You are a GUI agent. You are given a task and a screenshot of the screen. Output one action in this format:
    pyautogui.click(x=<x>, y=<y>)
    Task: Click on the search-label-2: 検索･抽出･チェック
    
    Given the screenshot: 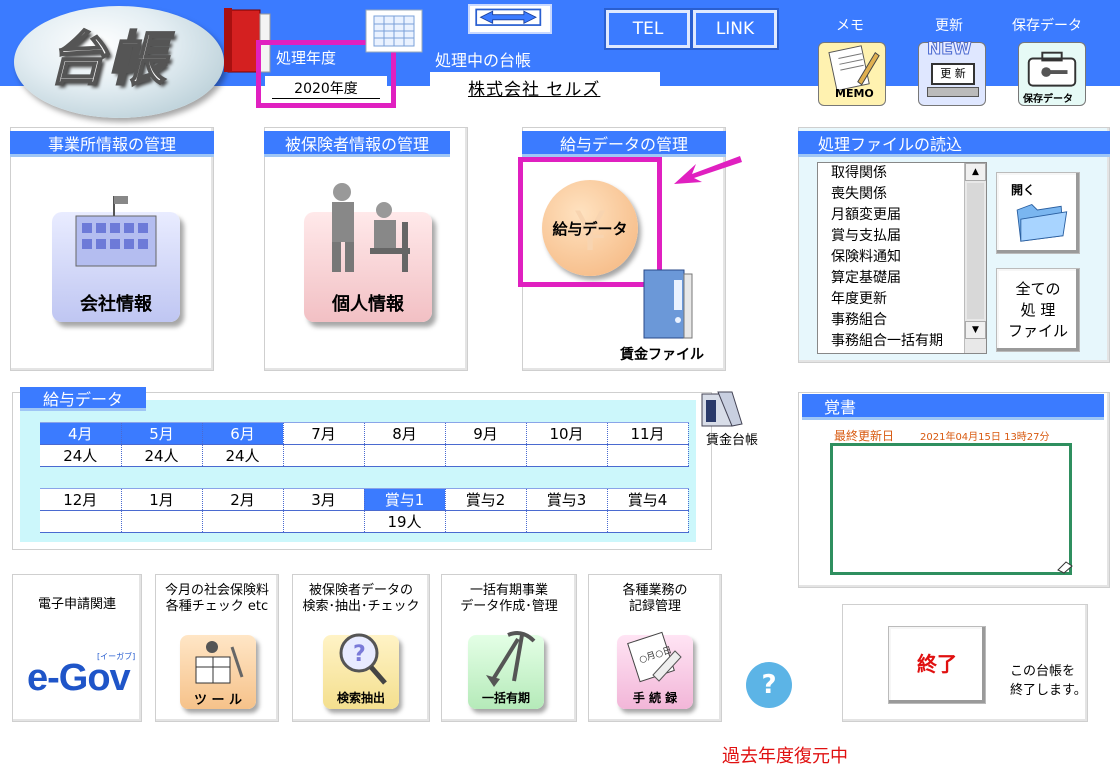 What is the action you would take?
    pyautogui.click(x=361, y=606)
    